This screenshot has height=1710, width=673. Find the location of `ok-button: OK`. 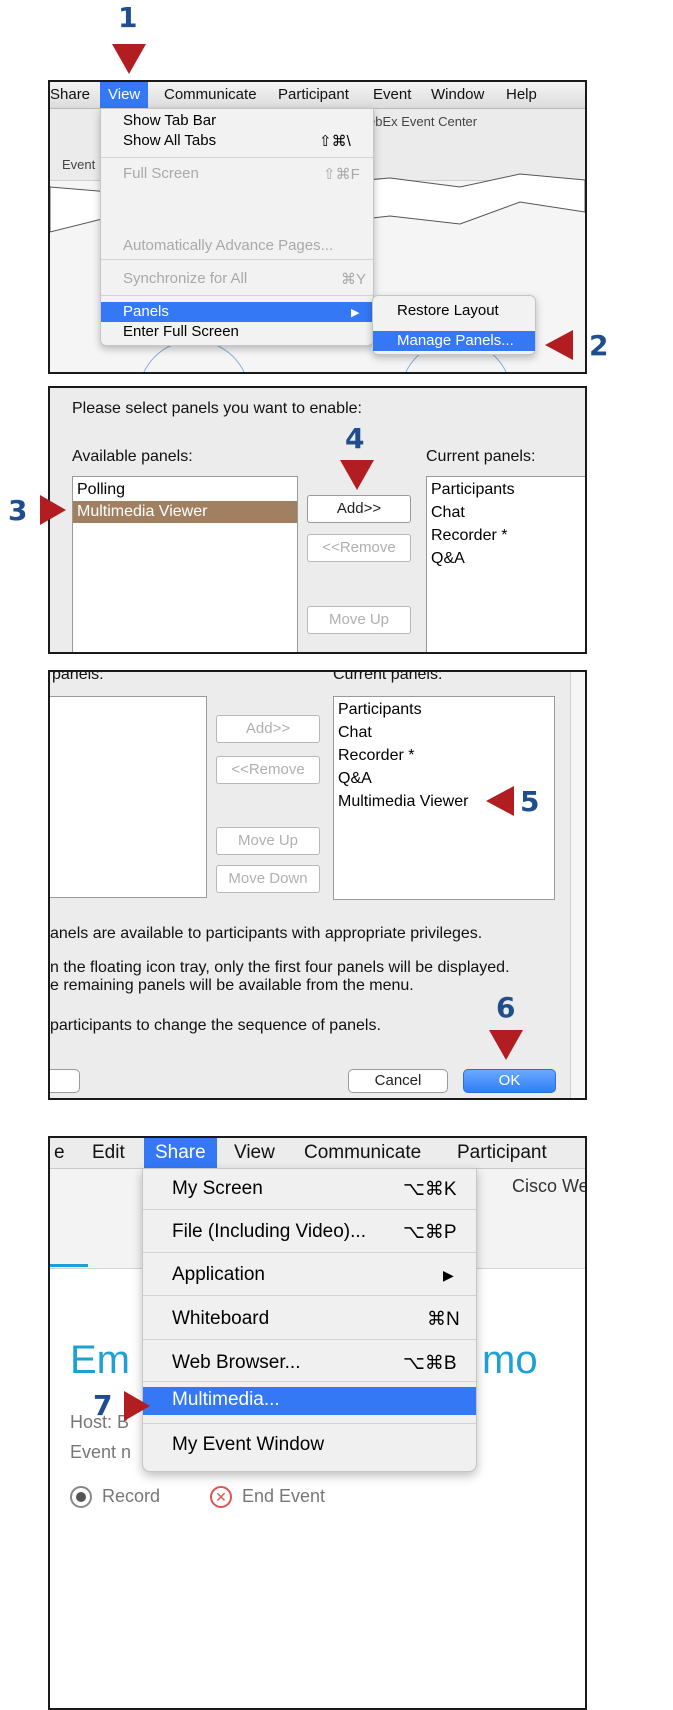

ok-button: OK is located at coordinates (509, 1081).